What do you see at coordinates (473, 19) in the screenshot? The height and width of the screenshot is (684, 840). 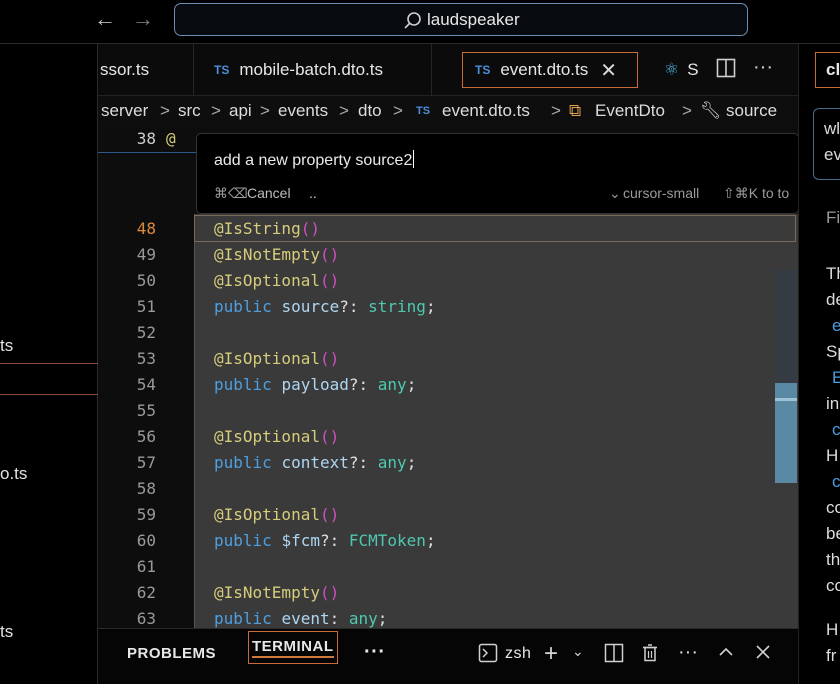 I see `search-label: laudspeaker` at bounding box center [473, 19].